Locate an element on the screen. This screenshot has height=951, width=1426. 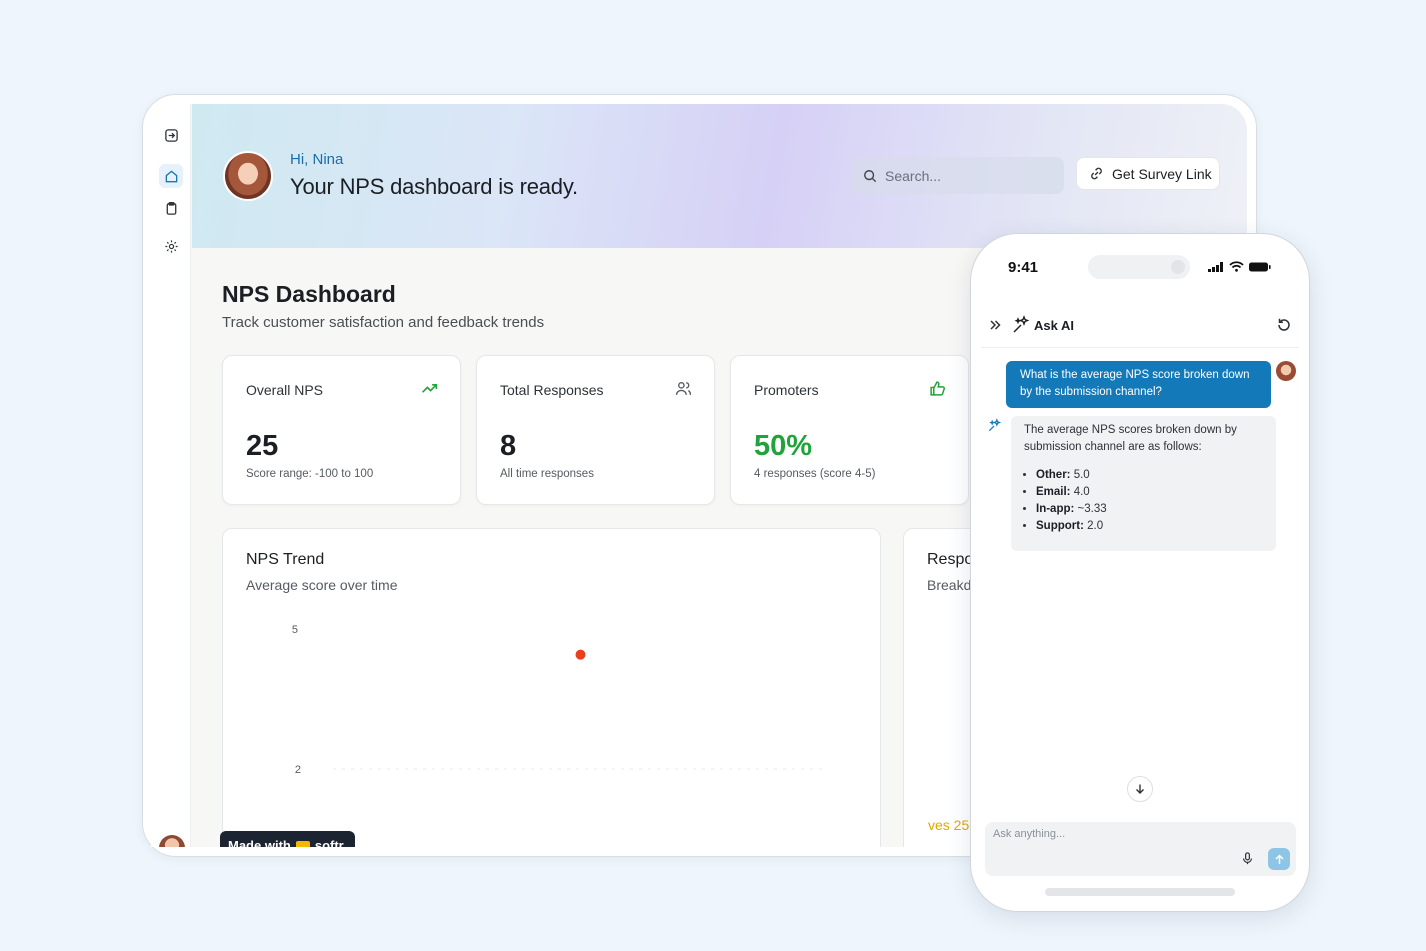
made-with-softr-badge: Made with softr is located at coordinates (287, 839).